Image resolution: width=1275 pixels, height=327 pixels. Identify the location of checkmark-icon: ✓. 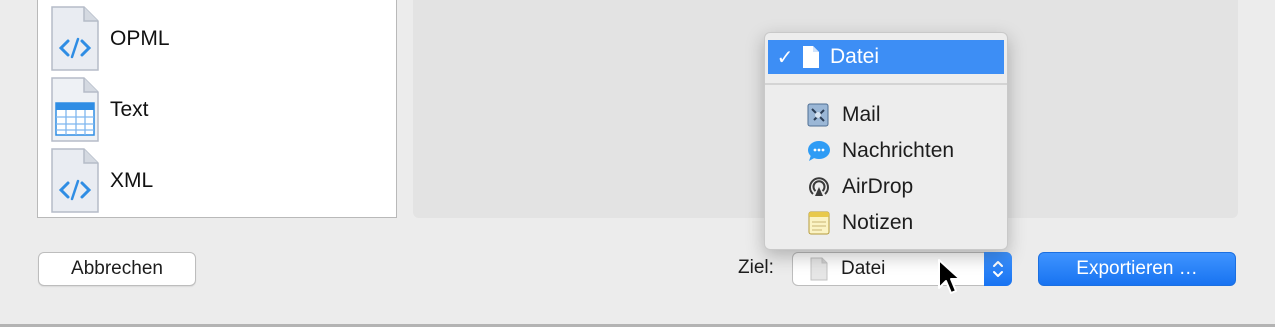
(785, 57).